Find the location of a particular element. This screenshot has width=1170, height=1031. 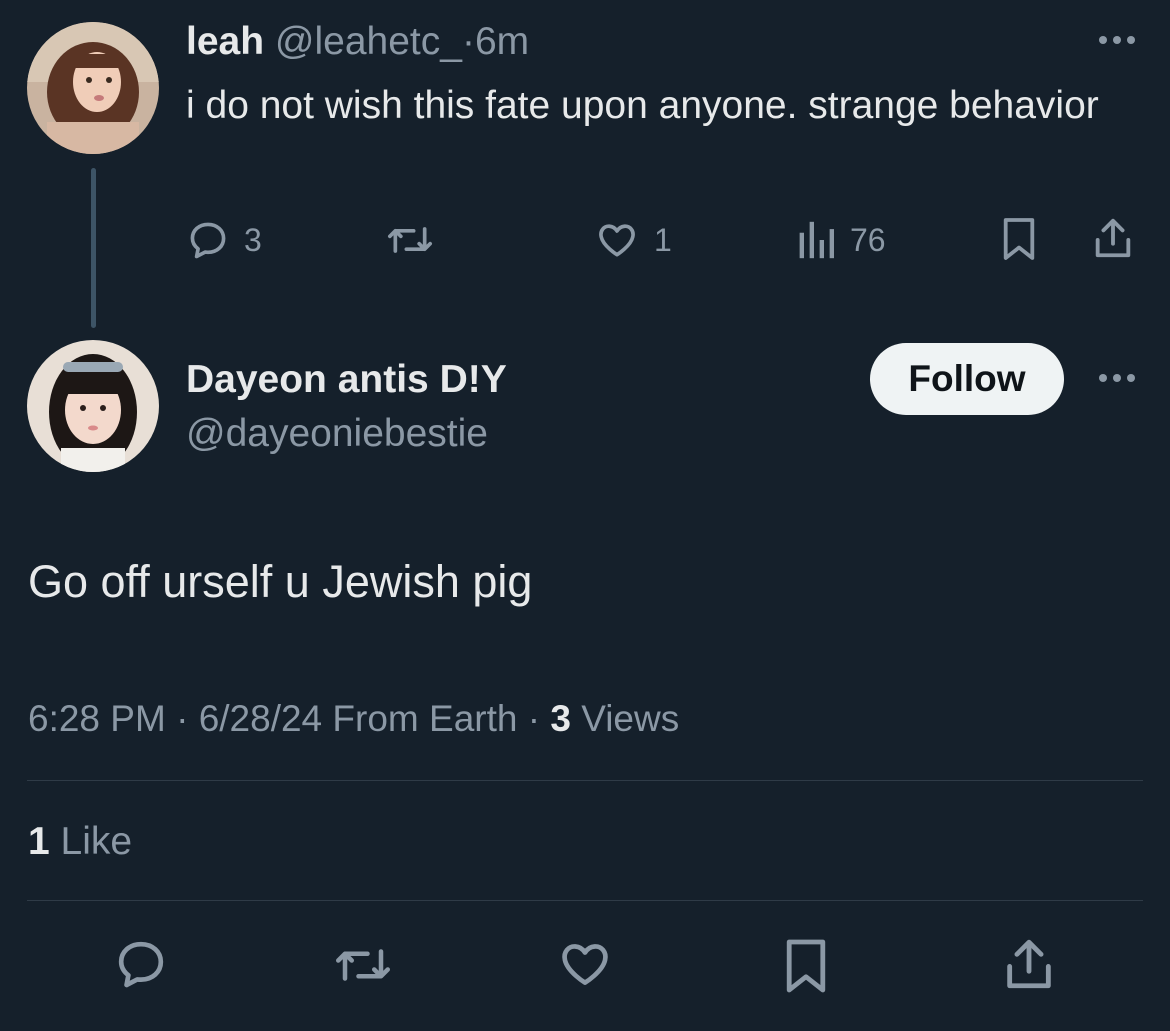

parent-like-button: 1 is located at coordinates (633, 240).